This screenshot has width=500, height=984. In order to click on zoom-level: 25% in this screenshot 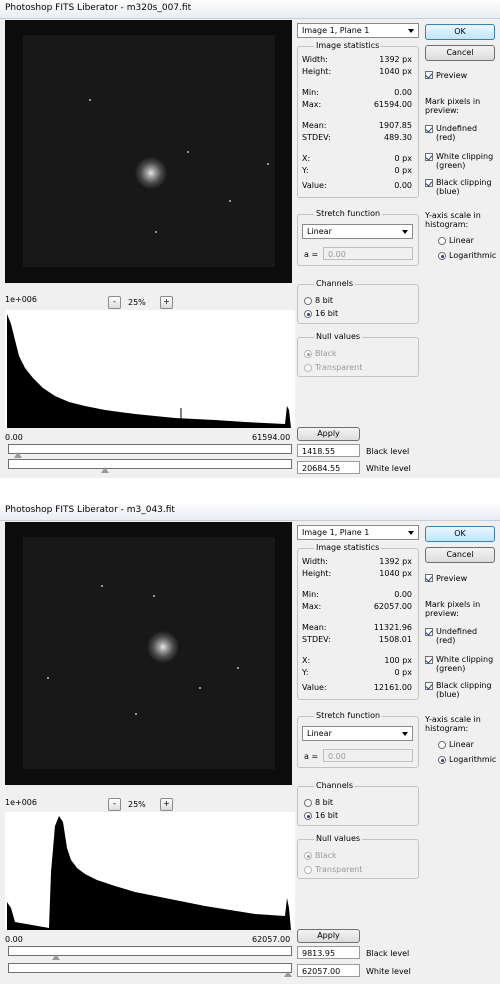, I will do `click(137, 302)`.